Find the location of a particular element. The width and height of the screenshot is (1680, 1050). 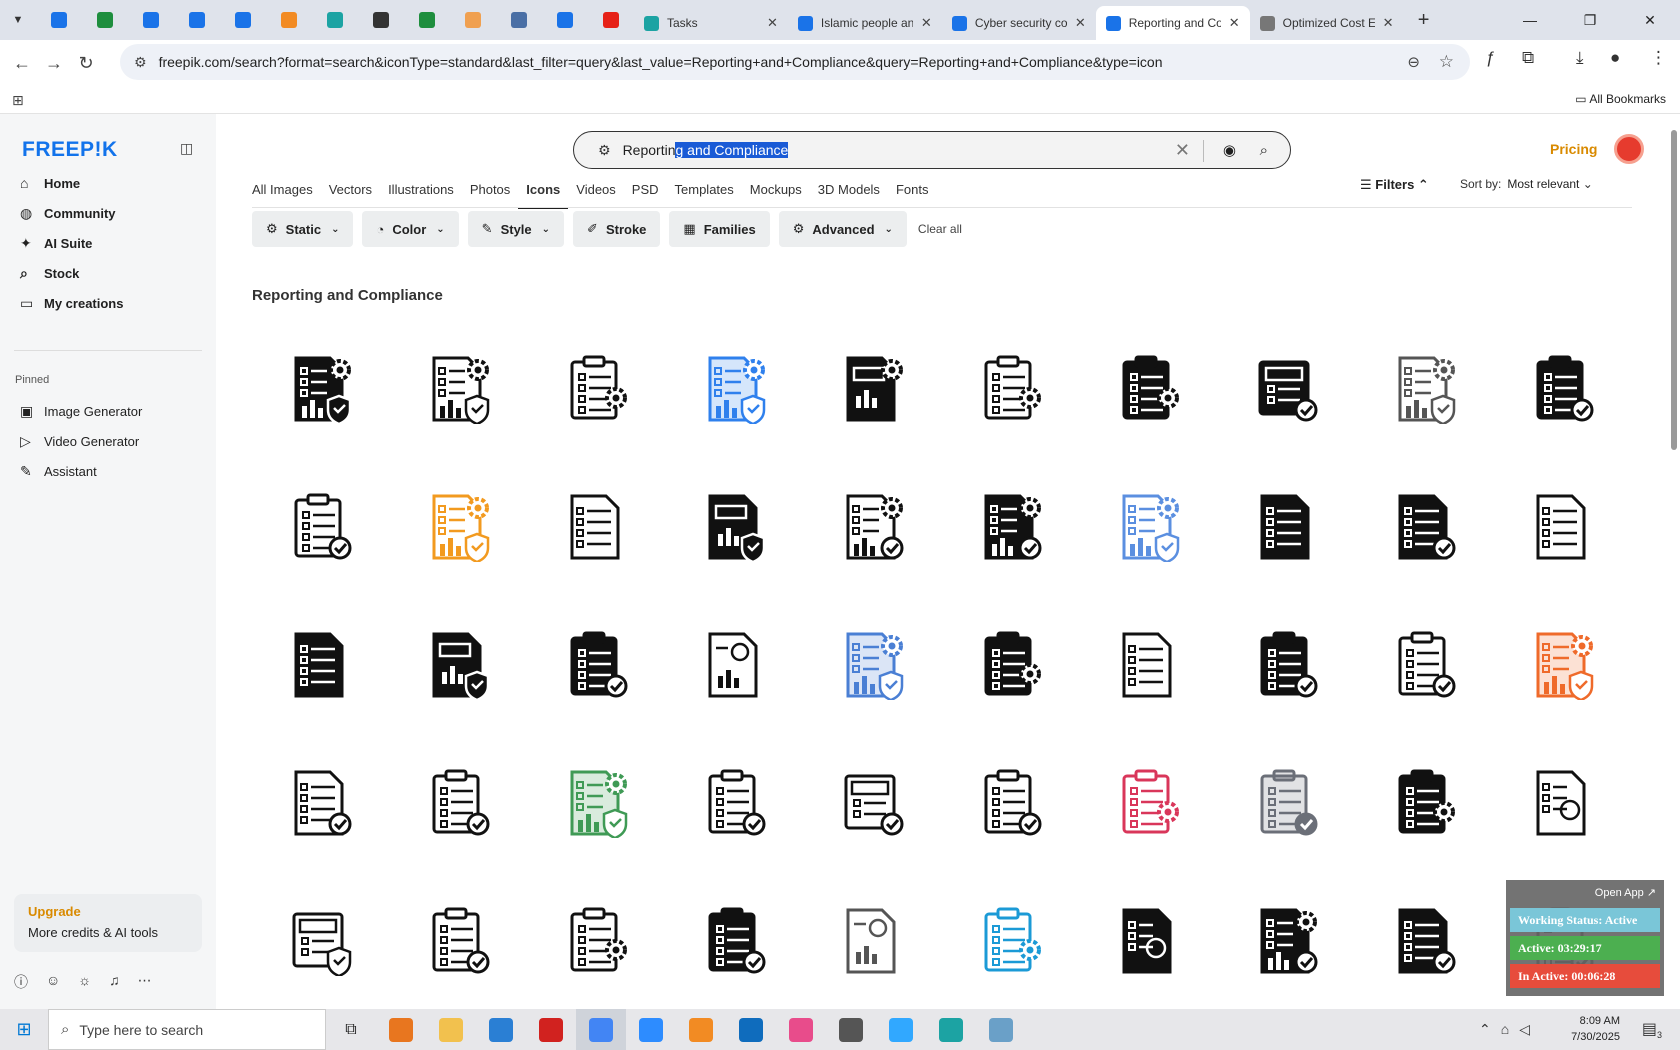

reload-icon: ↻ is located at coordinates (86, 63).